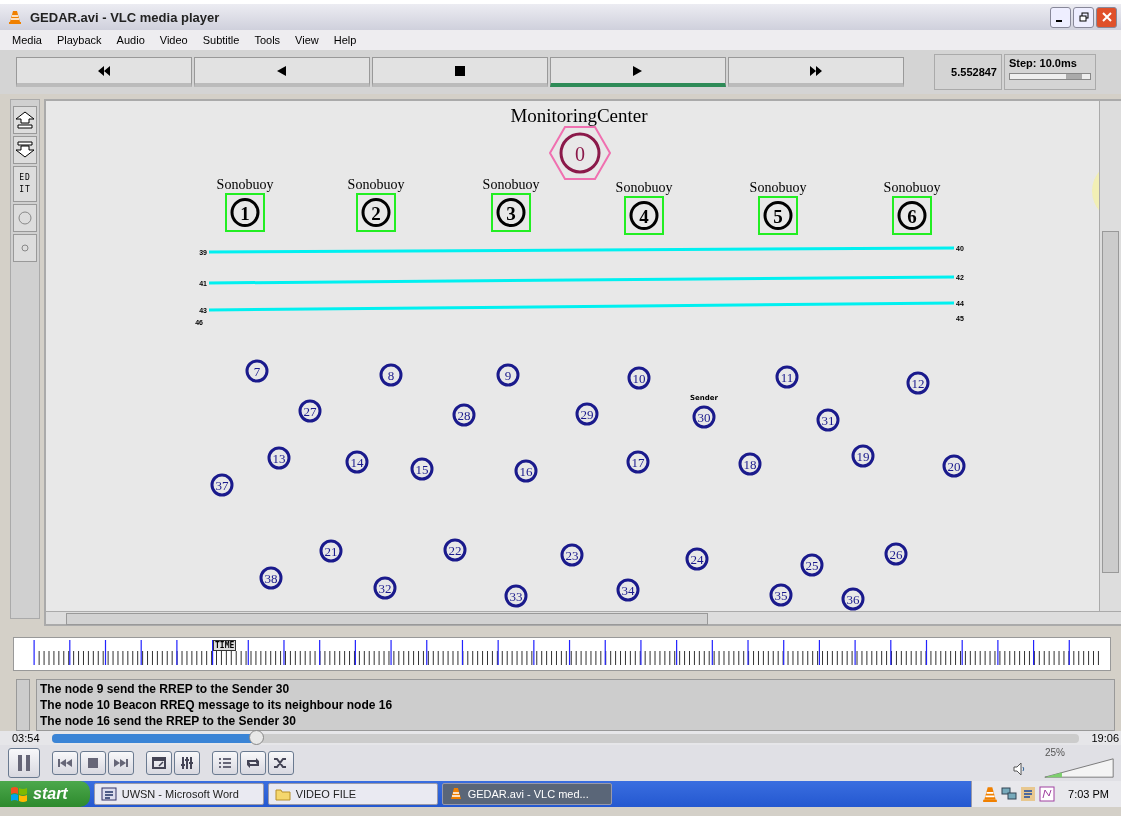 The height and width of the screenshot is (816, 1121). Describe the element at coordinates (511, 212) in the screenshot. I see `sonobuoy-node: 3` at that location.